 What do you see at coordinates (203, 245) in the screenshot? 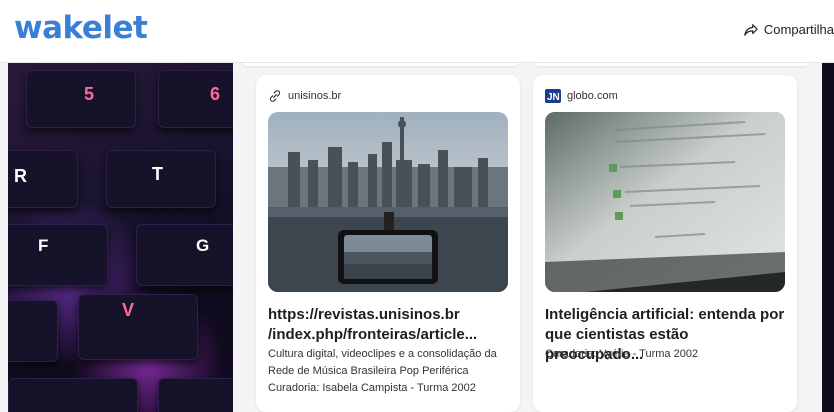
I see `key-label: G` at bounding box center [203, 245].